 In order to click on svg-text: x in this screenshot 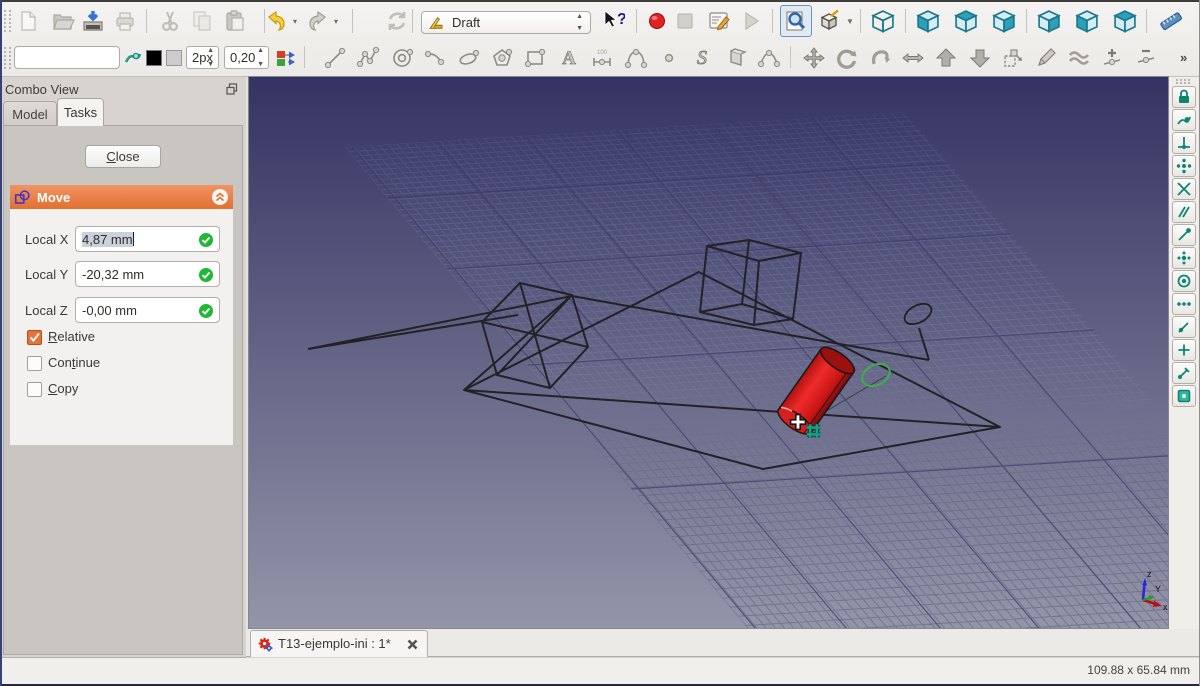, I will do `click(1165, 607)`.